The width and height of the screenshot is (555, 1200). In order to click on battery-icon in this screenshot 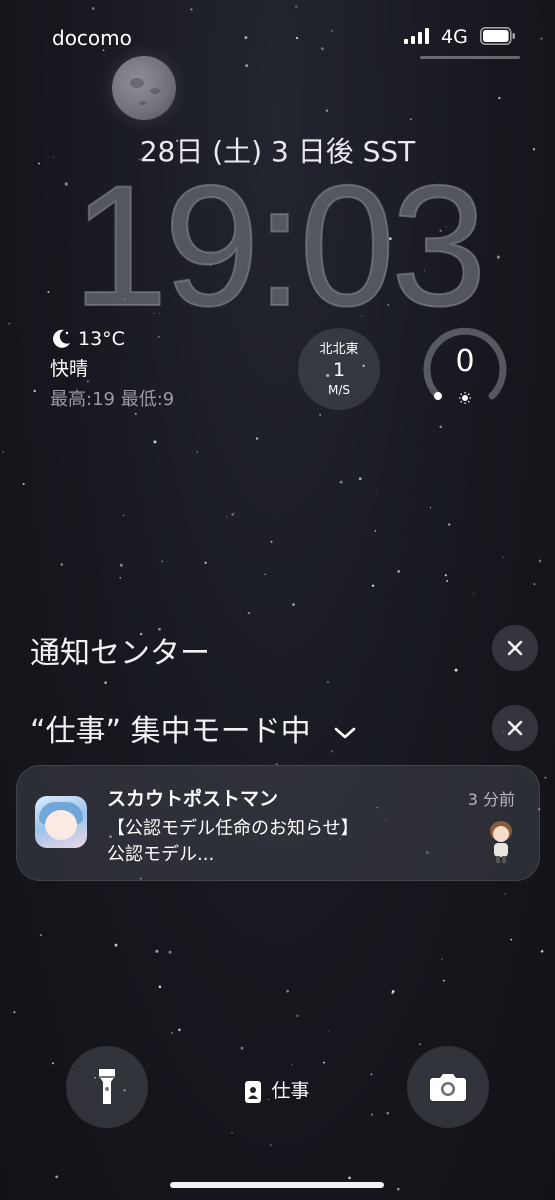, I will do `click(497, 36)`.